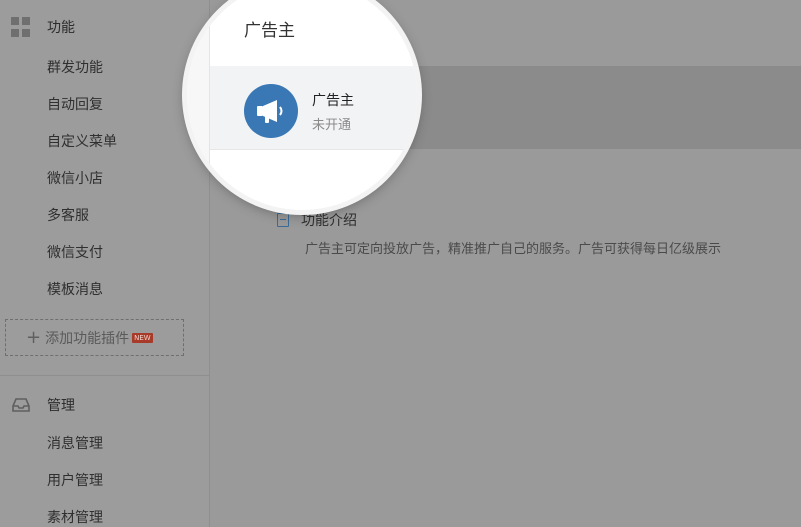 The height and width of the screenshot is (527, 801). Describe the element at coordinates (537, 233) in the screenshot. I see `feature-intro: 功能介绍 广告主可定向投放广告，精准推广自己的服务。广告可获得每日亿级展示` at that location.